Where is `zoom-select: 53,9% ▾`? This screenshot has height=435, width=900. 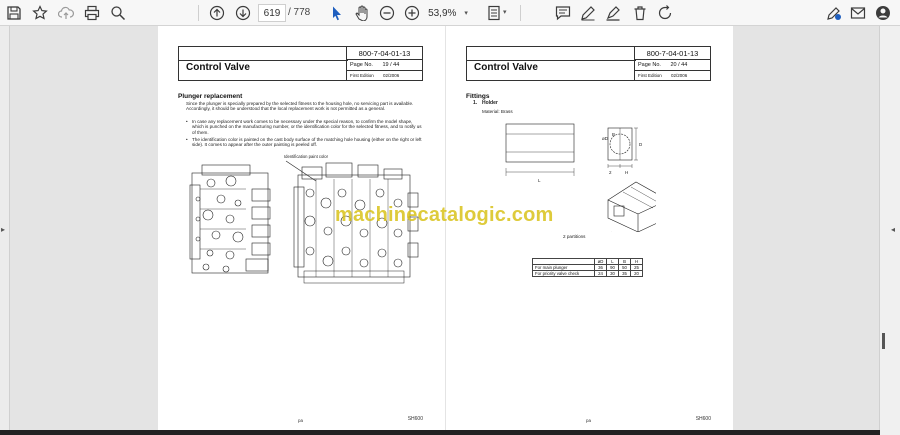 zoom-select: 53,9% ▾ is located at coordinates (448, 13).